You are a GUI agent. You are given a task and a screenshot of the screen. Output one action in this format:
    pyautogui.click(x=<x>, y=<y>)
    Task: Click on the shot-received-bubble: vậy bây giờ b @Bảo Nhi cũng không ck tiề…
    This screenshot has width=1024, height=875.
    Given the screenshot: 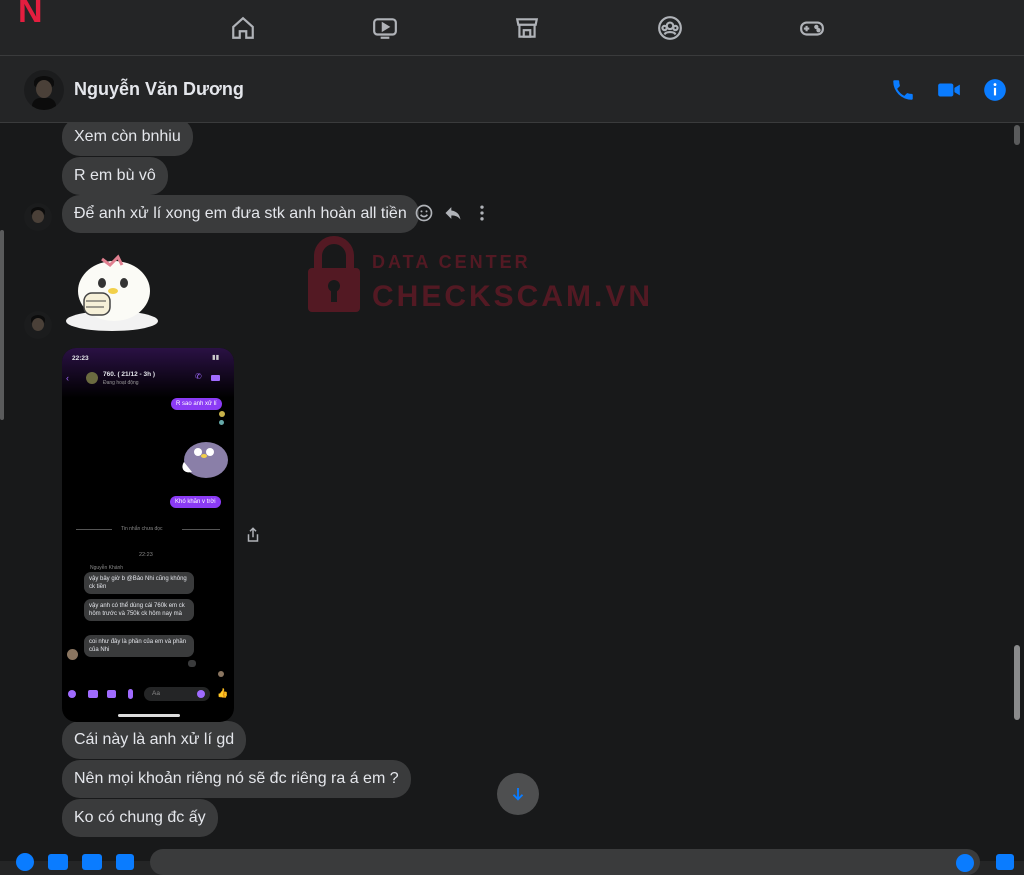 What is the action you would take?
    pyautogui.click(x=139, y=583)
    